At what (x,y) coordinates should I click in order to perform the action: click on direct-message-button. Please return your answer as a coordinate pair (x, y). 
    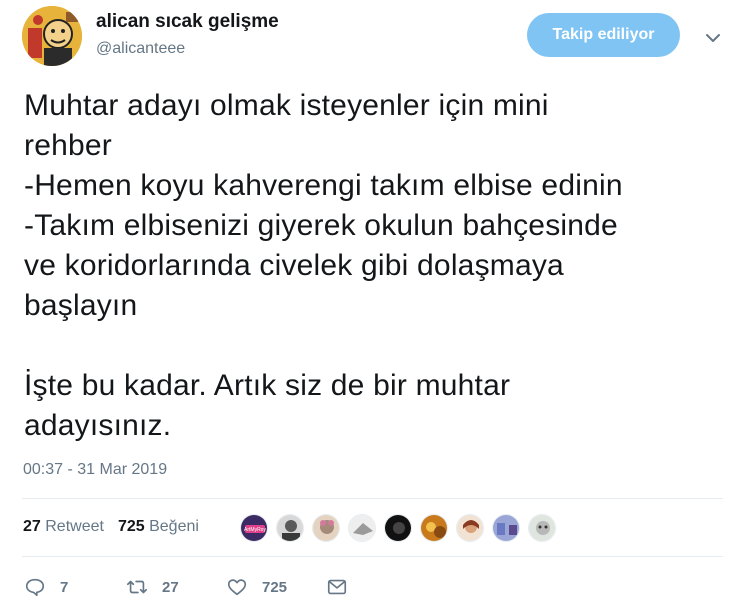
    Looking at the image, I should click on (337, 587).